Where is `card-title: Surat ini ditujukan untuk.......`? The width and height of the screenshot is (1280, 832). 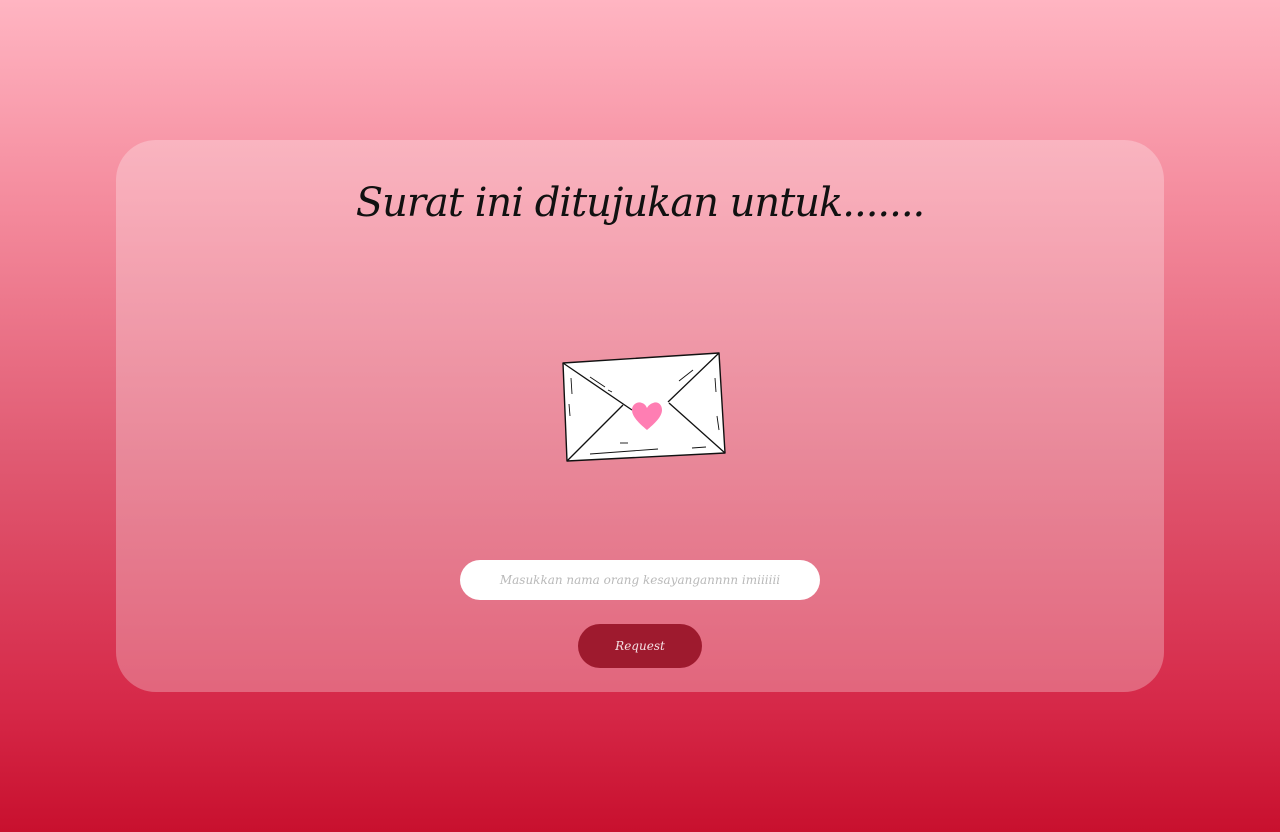 card-title: Surat ini ditujukan untuk....... is located at coordinates (640, 203).